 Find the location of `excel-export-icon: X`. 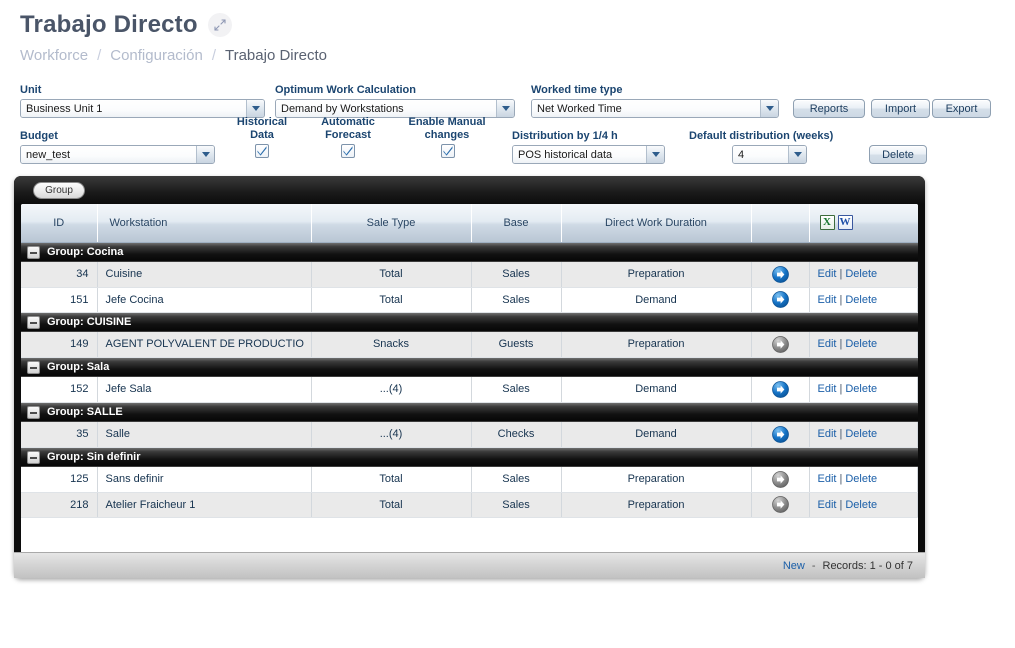

excel-export-icon: X is located at coordinates (827, 223).